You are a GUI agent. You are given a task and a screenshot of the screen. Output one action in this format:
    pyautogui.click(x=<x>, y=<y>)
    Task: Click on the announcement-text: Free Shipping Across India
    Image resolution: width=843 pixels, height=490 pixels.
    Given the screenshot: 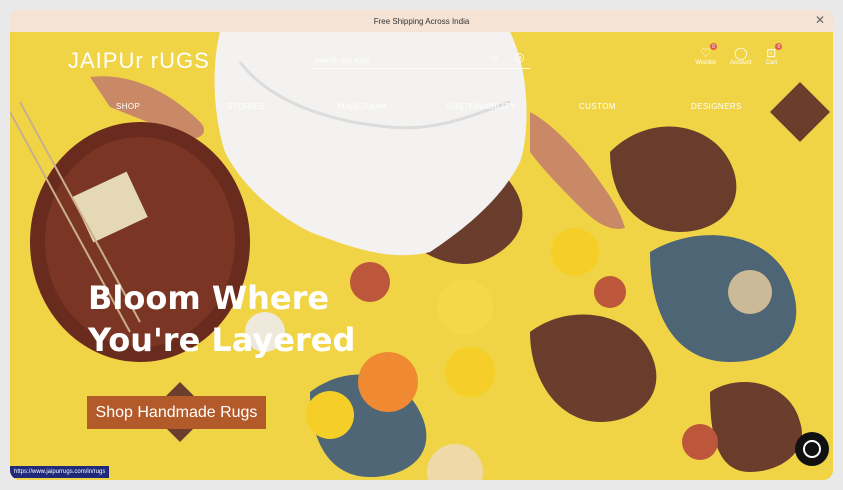 What is the action you would take?
    pyautogui.click(x=421, y=21)
    